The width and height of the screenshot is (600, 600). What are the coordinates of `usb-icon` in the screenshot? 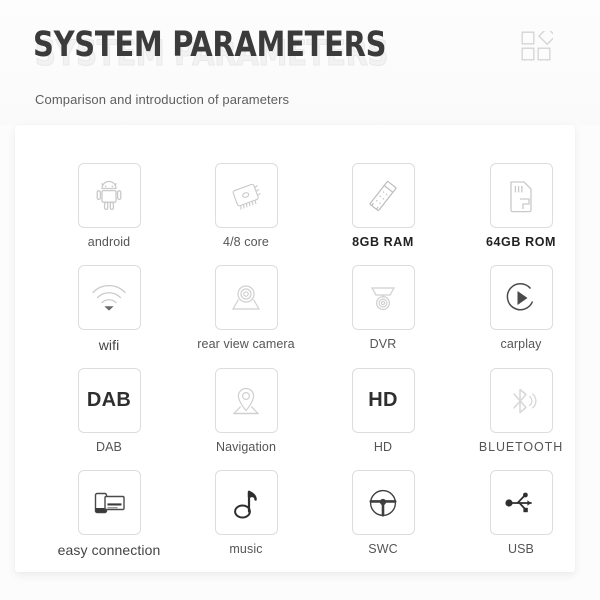 It's located at (521, 503).